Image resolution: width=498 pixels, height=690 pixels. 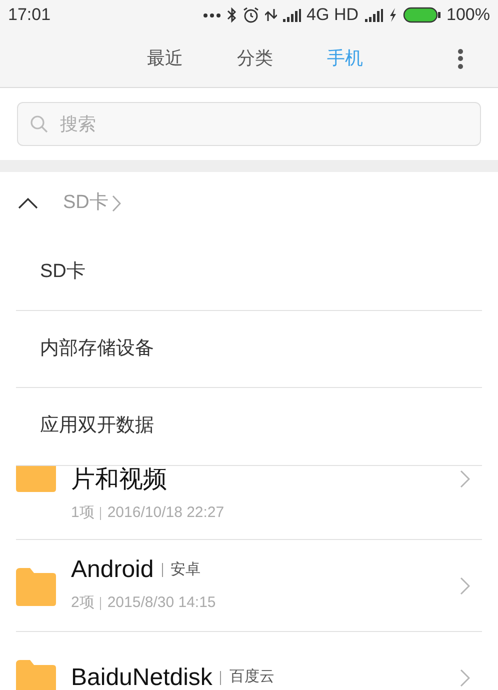 What do you see at coordinates (421, 15) in the screenshot?
I see `battery-icon` at bounding box center [421, 15].